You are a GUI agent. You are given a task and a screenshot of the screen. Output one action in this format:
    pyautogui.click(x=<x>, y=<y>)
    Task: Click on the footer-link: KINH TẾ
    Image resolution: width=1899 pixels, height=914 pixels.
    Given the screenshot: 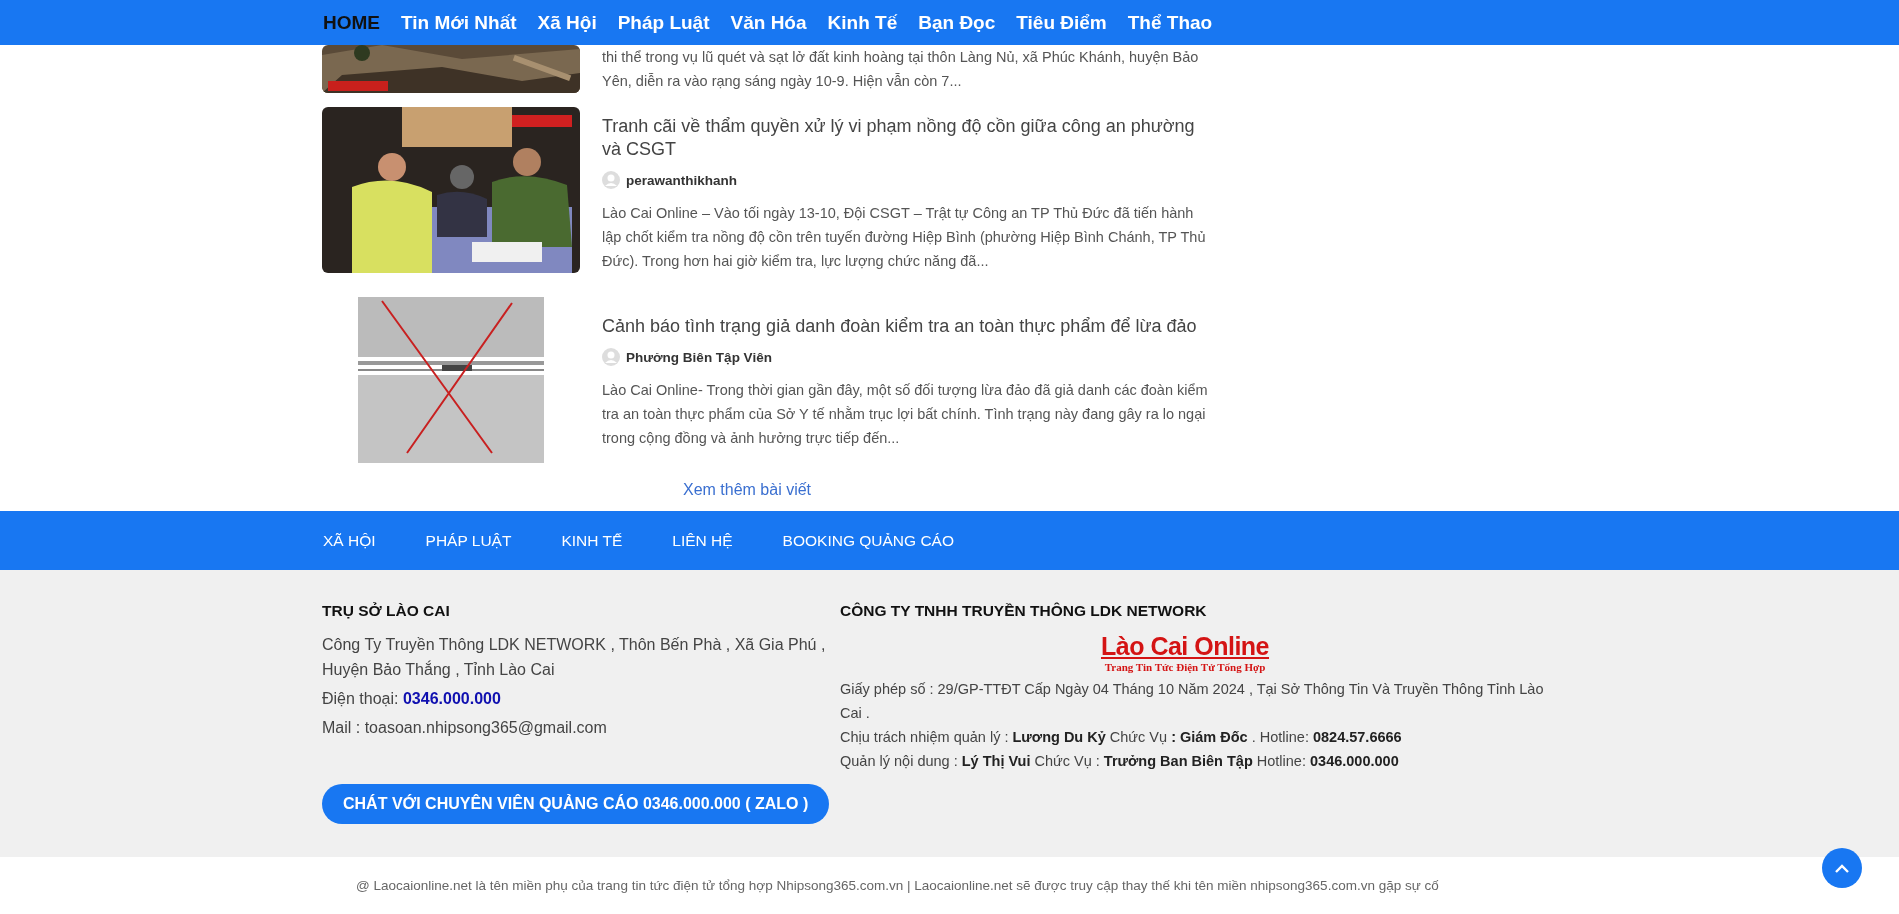 What is the action you would take?
    pyautogui.click(x=592, y=540)
    